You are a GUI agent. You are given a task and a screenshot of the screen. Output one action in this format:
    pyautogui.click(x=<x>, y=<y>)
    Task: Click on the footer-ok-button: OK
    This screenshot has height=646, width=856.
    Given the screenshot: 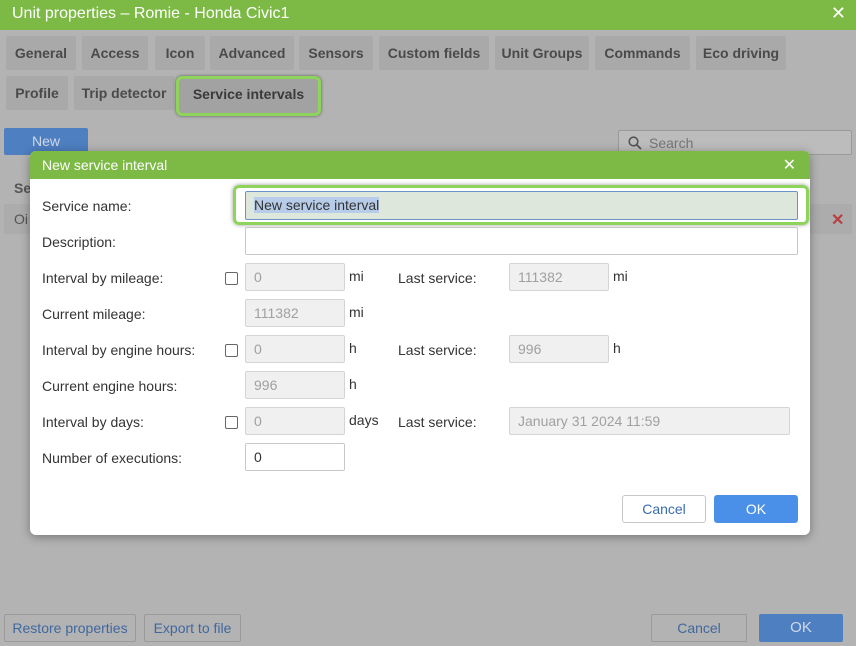 What is the action you would take?
    pyautogui.click(x=801, y=628)
    